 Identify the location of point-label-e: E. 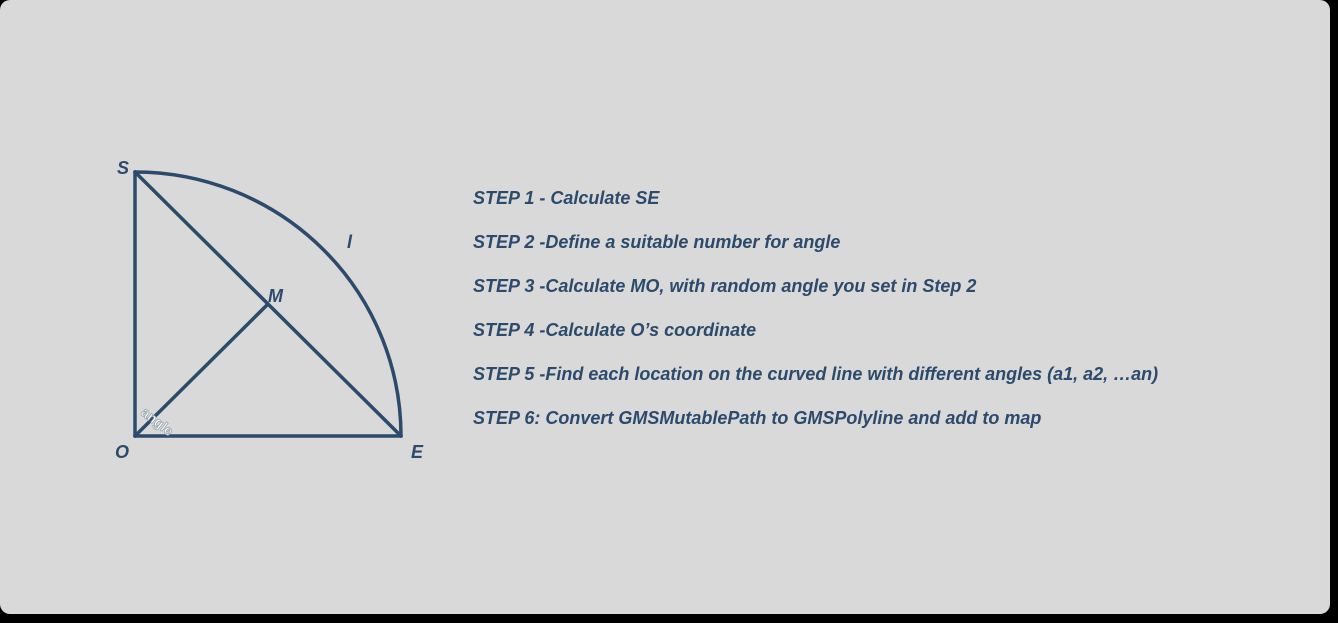
(417, 452).